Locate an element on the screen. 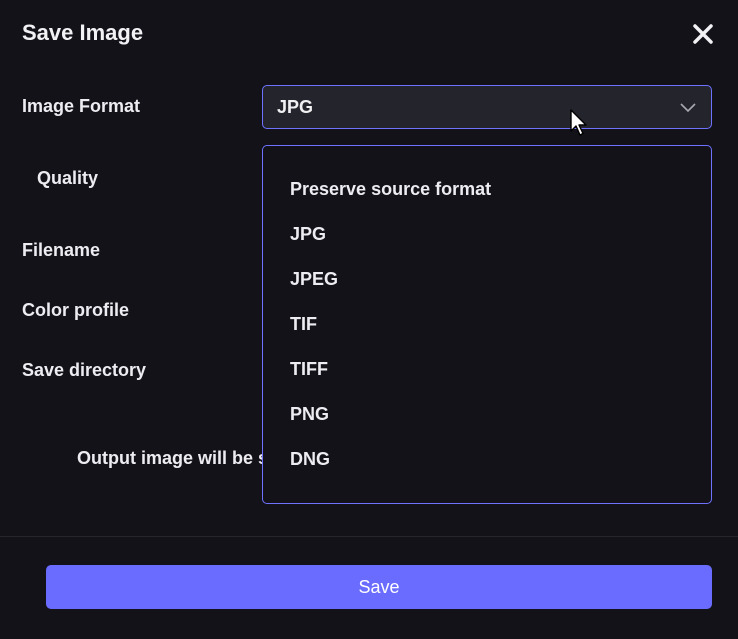  chevron-down-icon is located at coordinates (688, 108).